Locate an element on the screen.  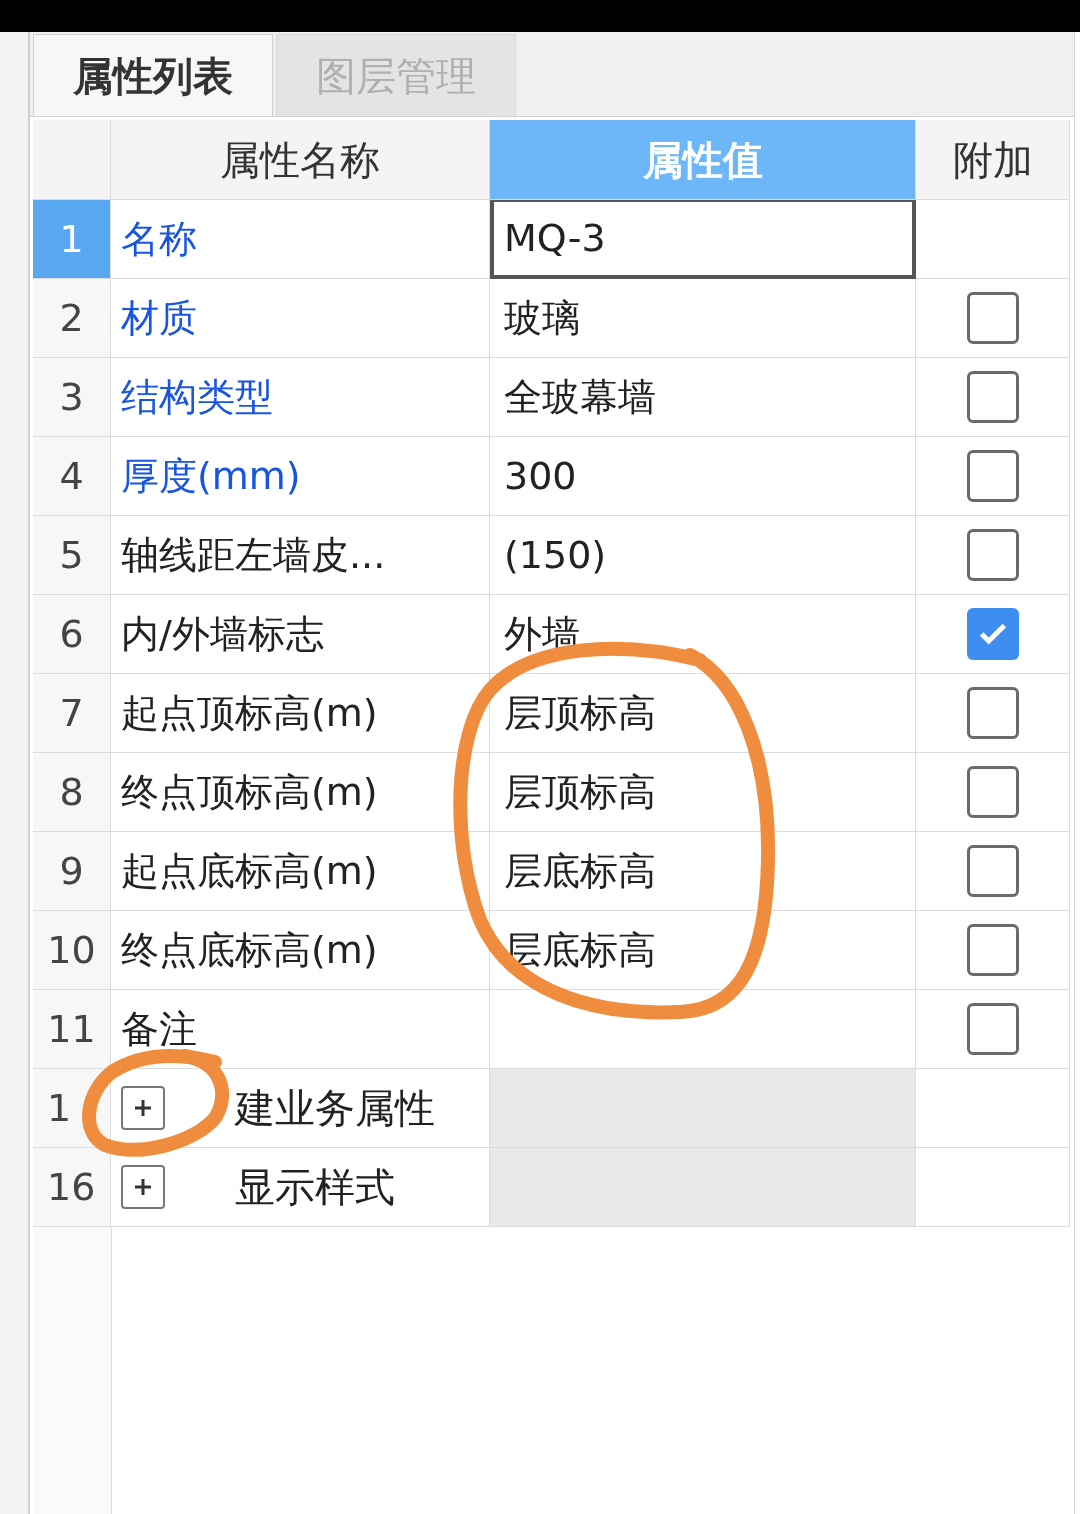
property-value: (150) is located at coordinates (555, 555).